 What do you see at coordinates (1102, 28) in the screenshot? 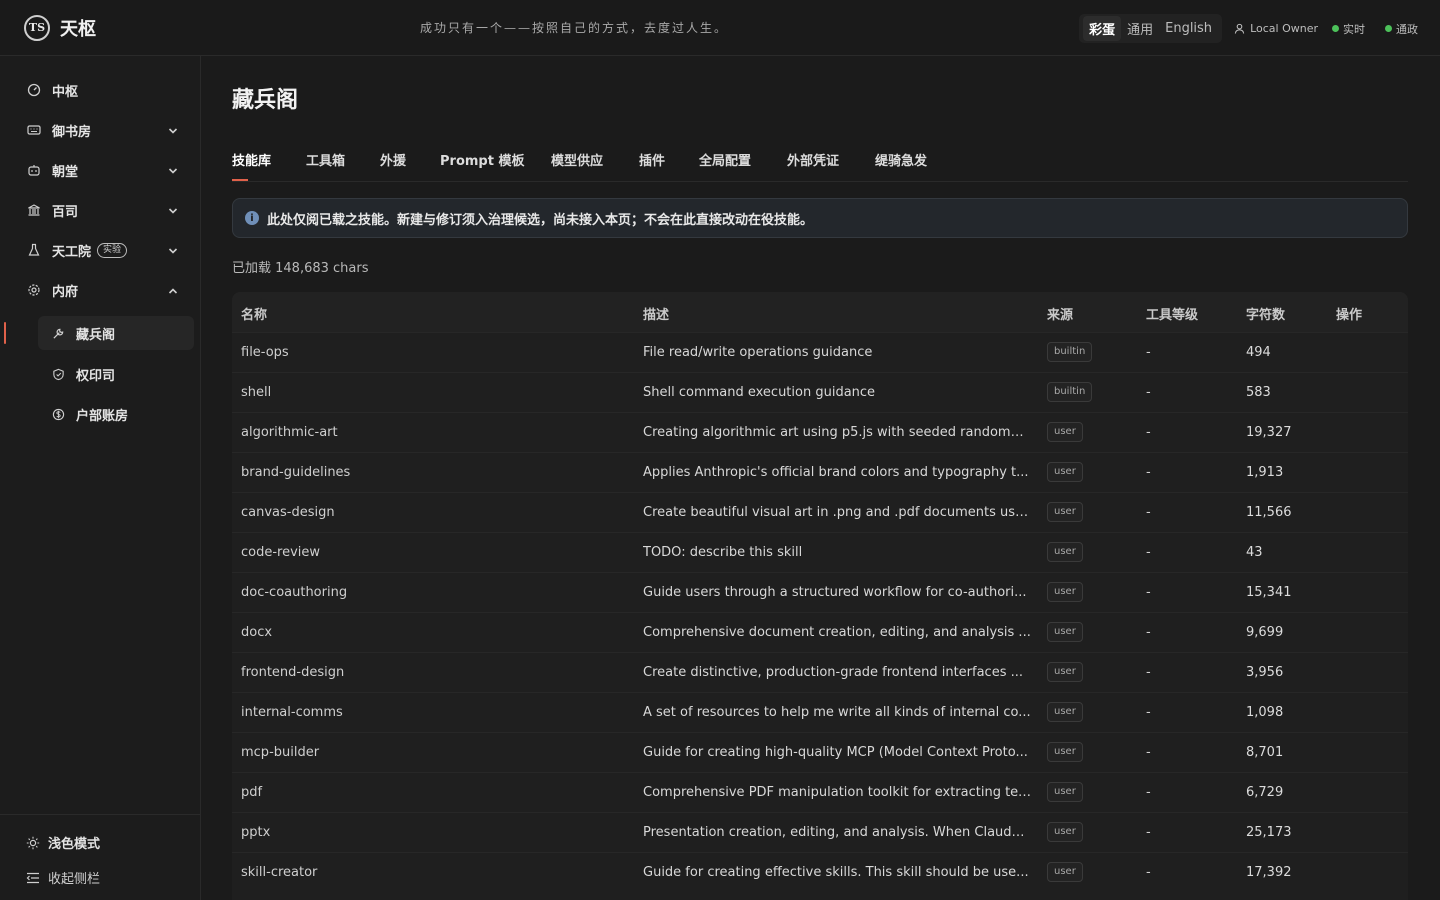
I see `theme-option-easter-egg: 彩蛋` at bounding box center [1102, 28].